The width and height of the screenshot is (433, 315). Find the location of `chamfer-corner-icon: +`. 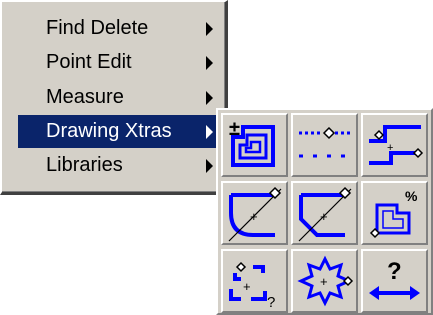

chamfer-corner-icon: + is located at coordinates (325, 214).